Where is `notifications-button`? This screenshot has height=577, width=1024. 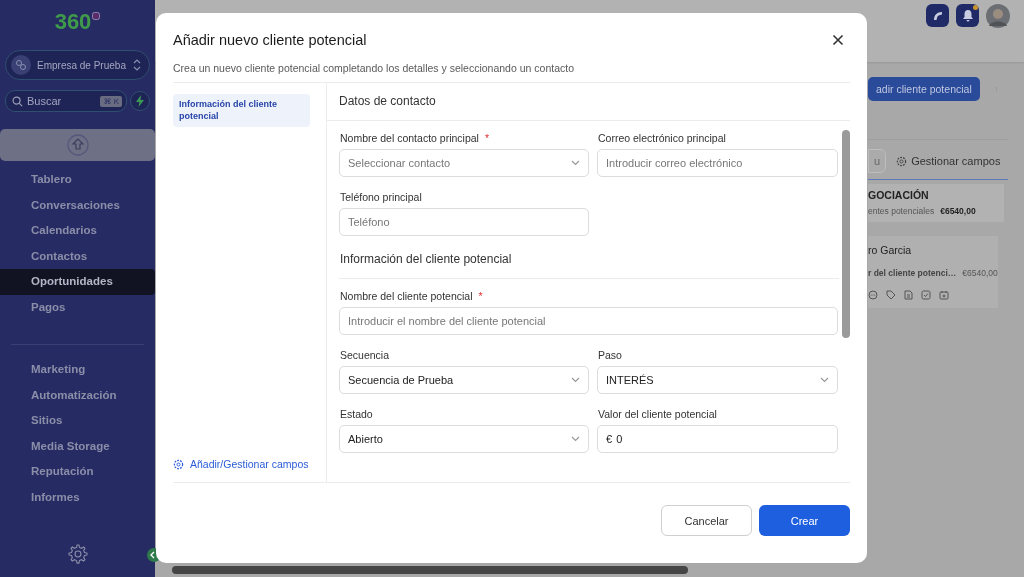
notifications-button is located at coordinates (967, 15).